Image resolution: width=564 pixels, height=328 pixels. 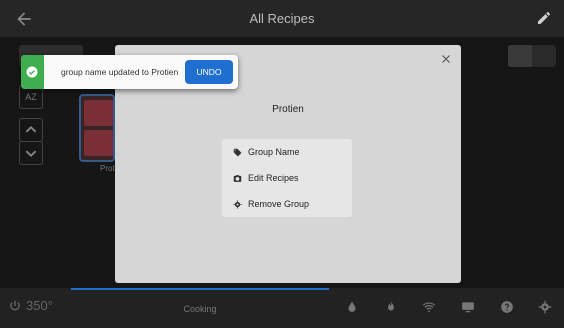 What do you see at coordinates (107, 168) in the screenshot?
I see `group-label: Prot` at bounding box center [107, 168].